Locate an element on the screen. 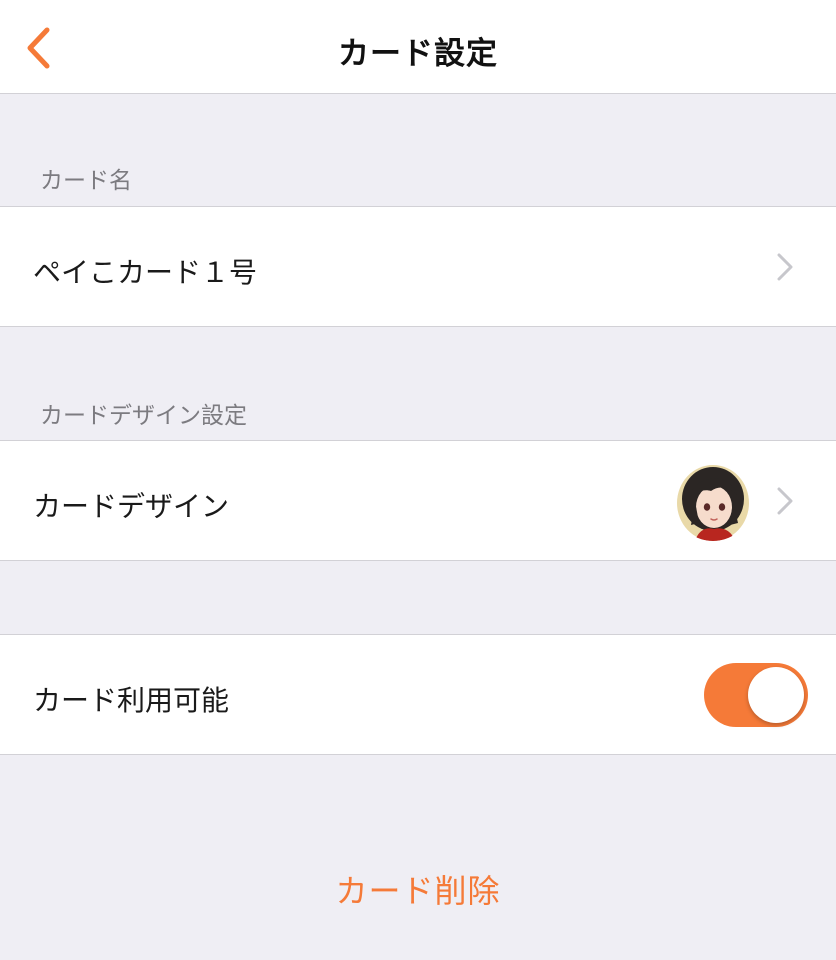  card-design-cell: カードデザイン is located at coordinates (418, 500).